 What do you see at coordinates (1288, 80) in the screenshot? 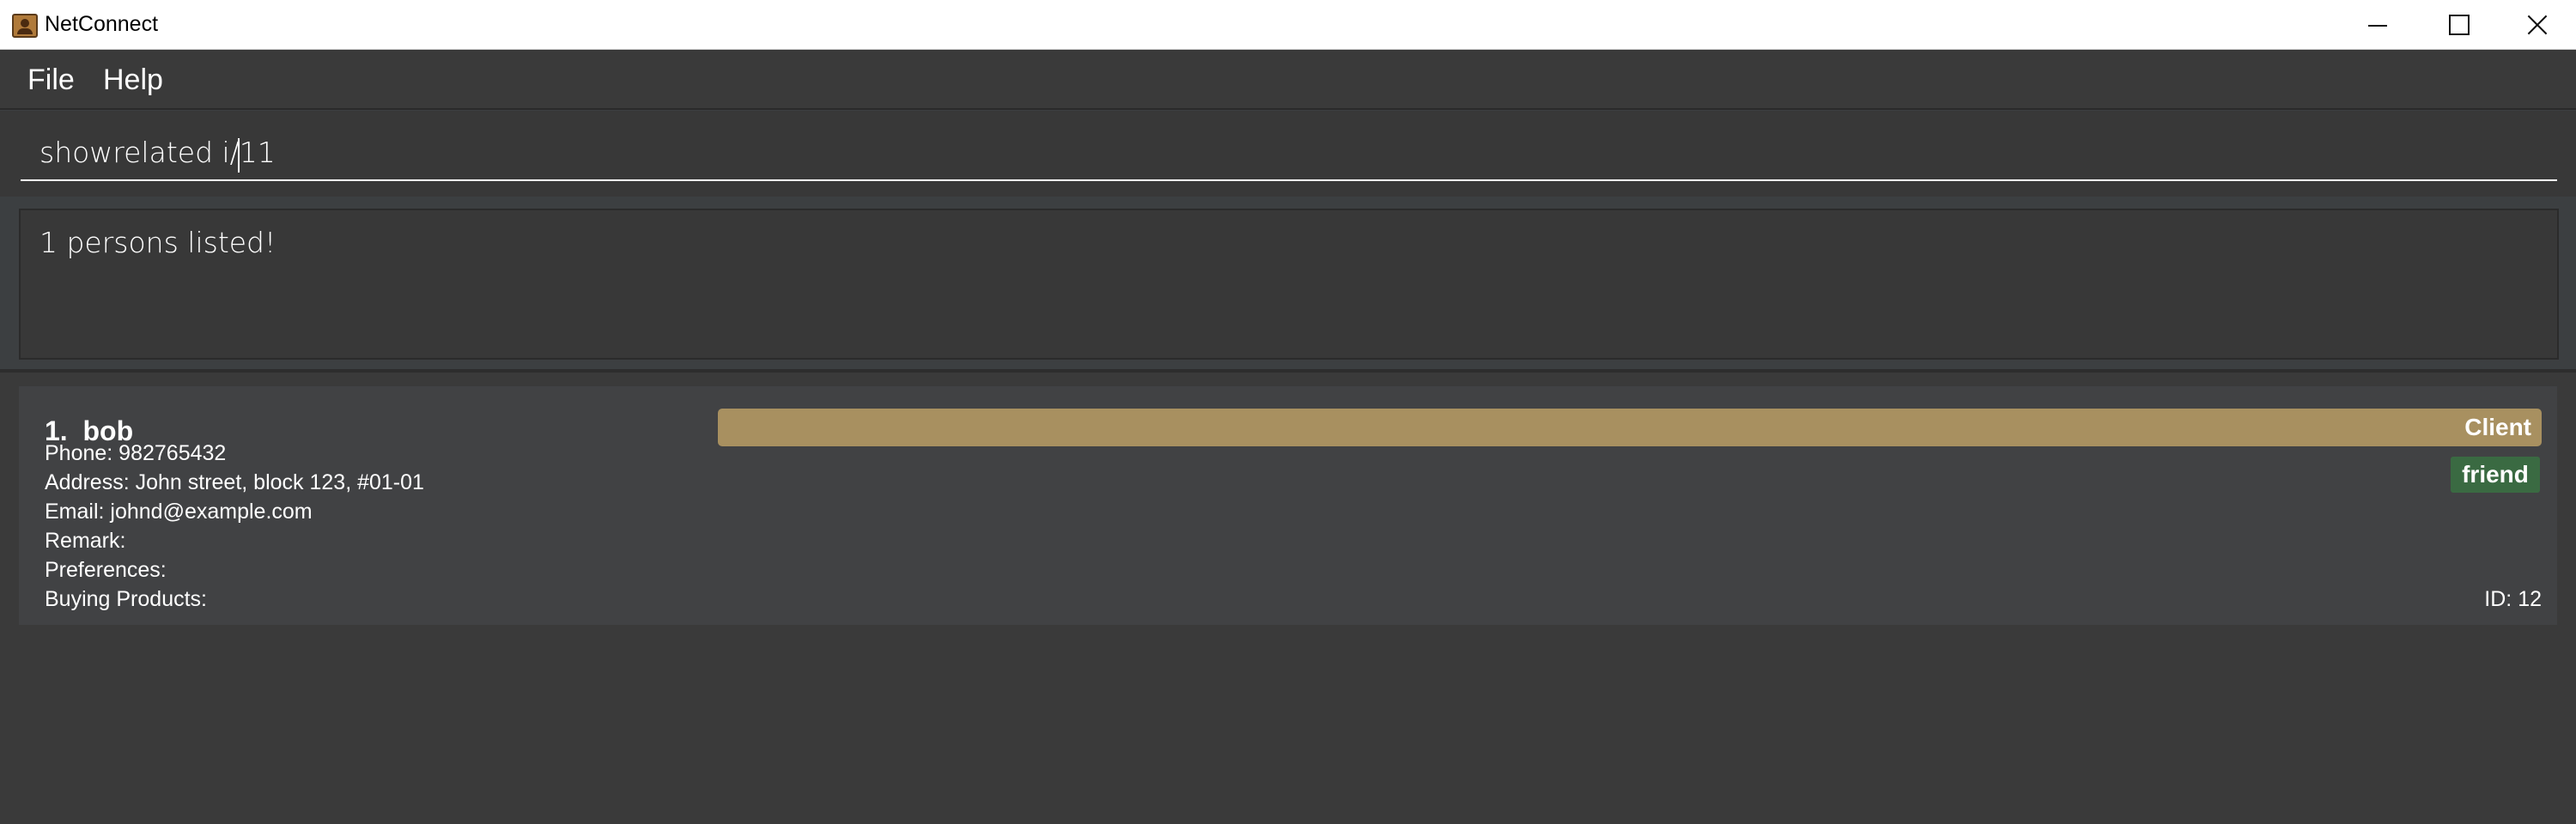
I see `menu-bar: File Help` at bounding box center [1288, 80].